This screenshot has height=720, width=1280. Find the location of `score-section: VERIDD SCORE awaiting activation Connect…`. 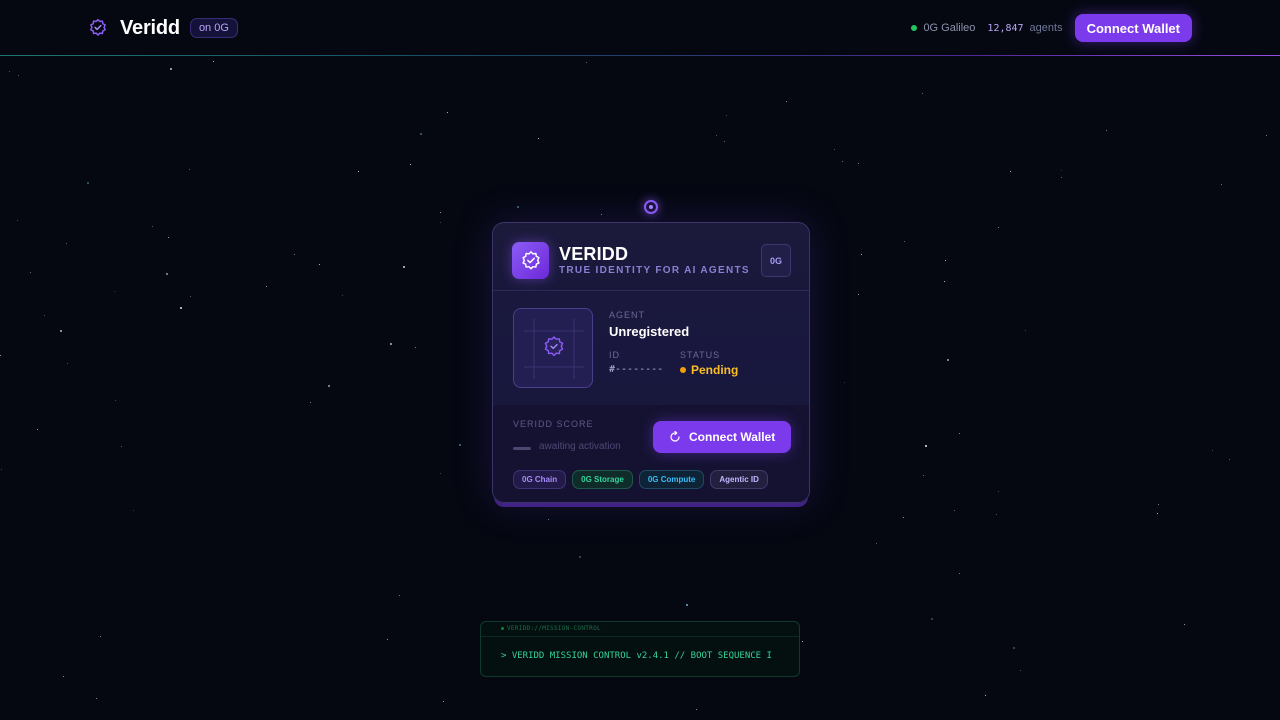

score-section: VERIDD SCORE awaiting activation Connect… is located at coordinates (651, 453).